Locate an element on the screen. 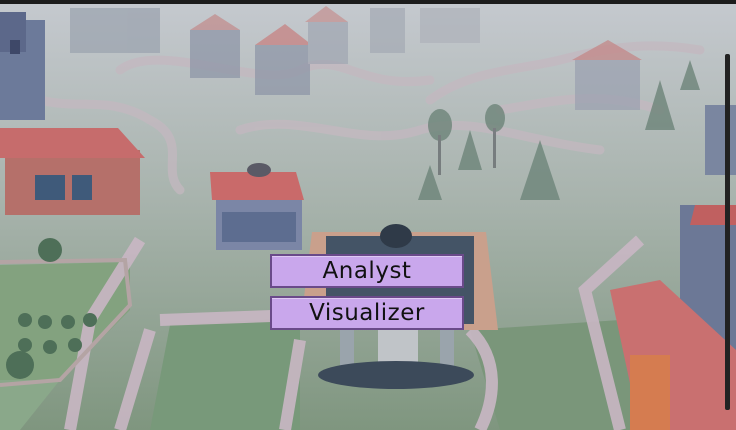  store-building is located at coordinates (257, 206).